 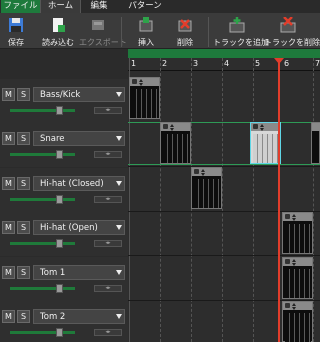 What do you see at coordinates (103, 31) in the screenshot?
I see `export-button: エクスポート` at bounding box center [103, 31].